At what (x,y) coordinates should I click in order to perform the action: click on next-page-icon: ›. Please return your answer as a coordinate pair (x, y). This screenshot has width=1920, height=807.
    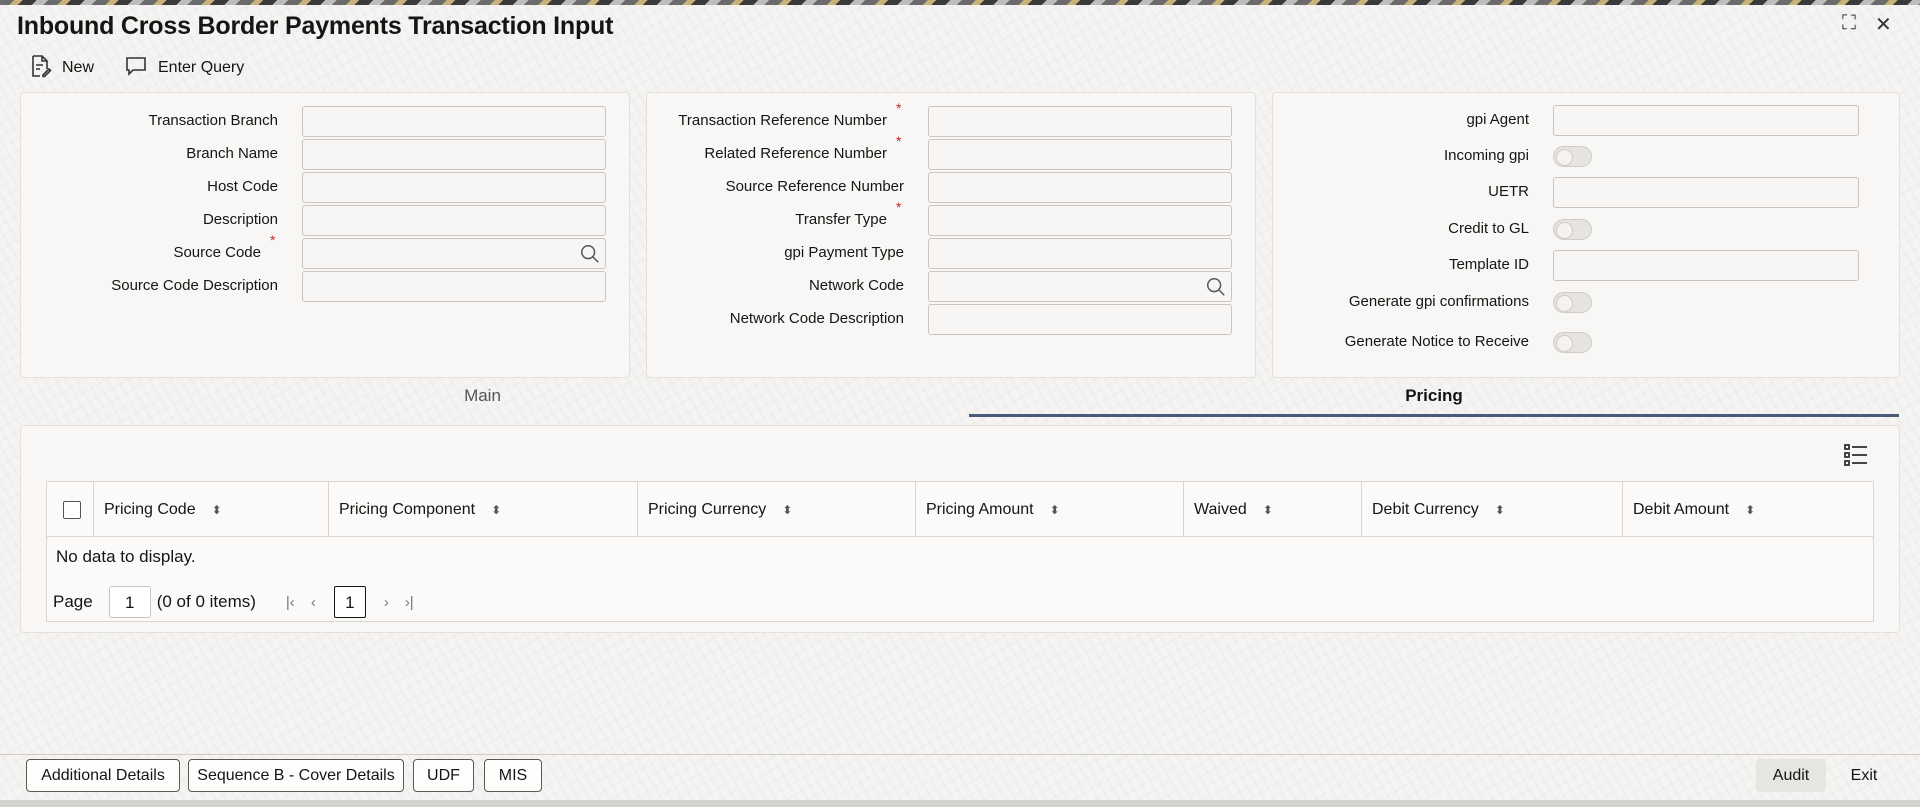
    Looking at the image, I should click on (386, 602).